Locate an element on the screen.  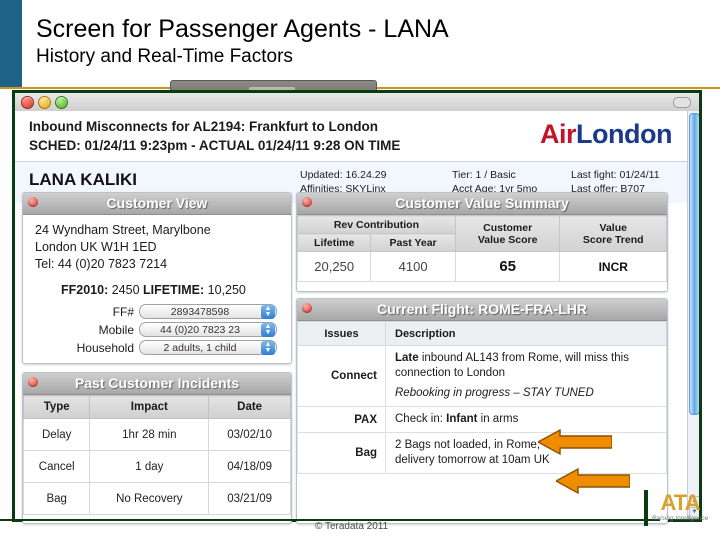
ff-year-label: FF2010: is located at coordinates (85, 290).